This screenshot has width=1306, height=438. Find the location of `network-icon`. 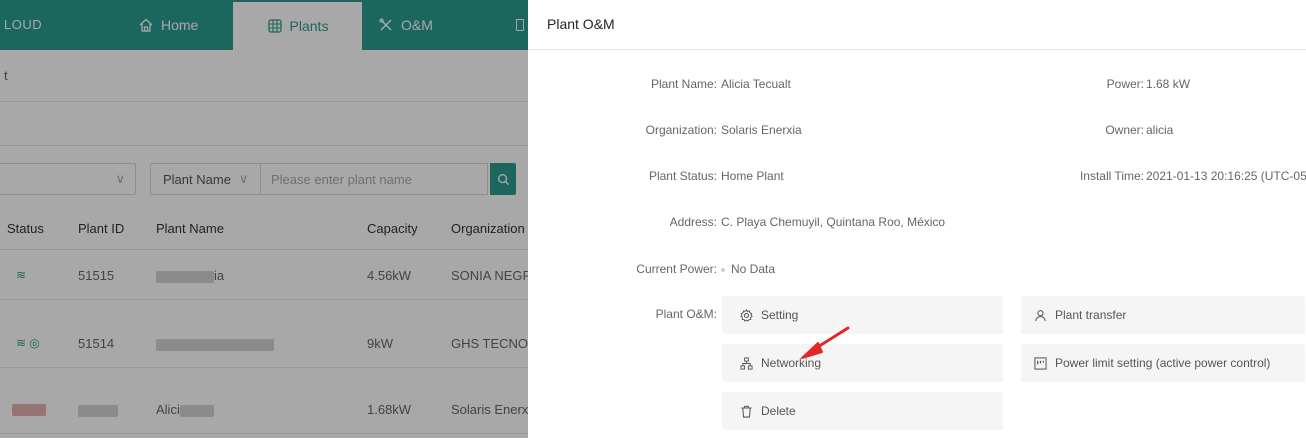

network-icon is located at coordinates (746, 363).